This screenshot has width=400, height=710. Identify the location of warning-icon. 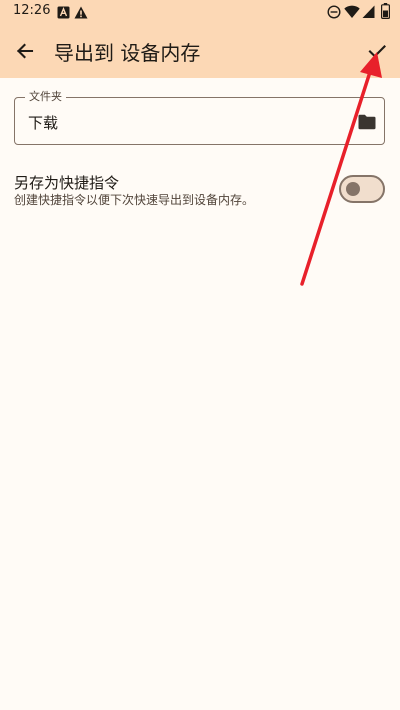
(81, 13).